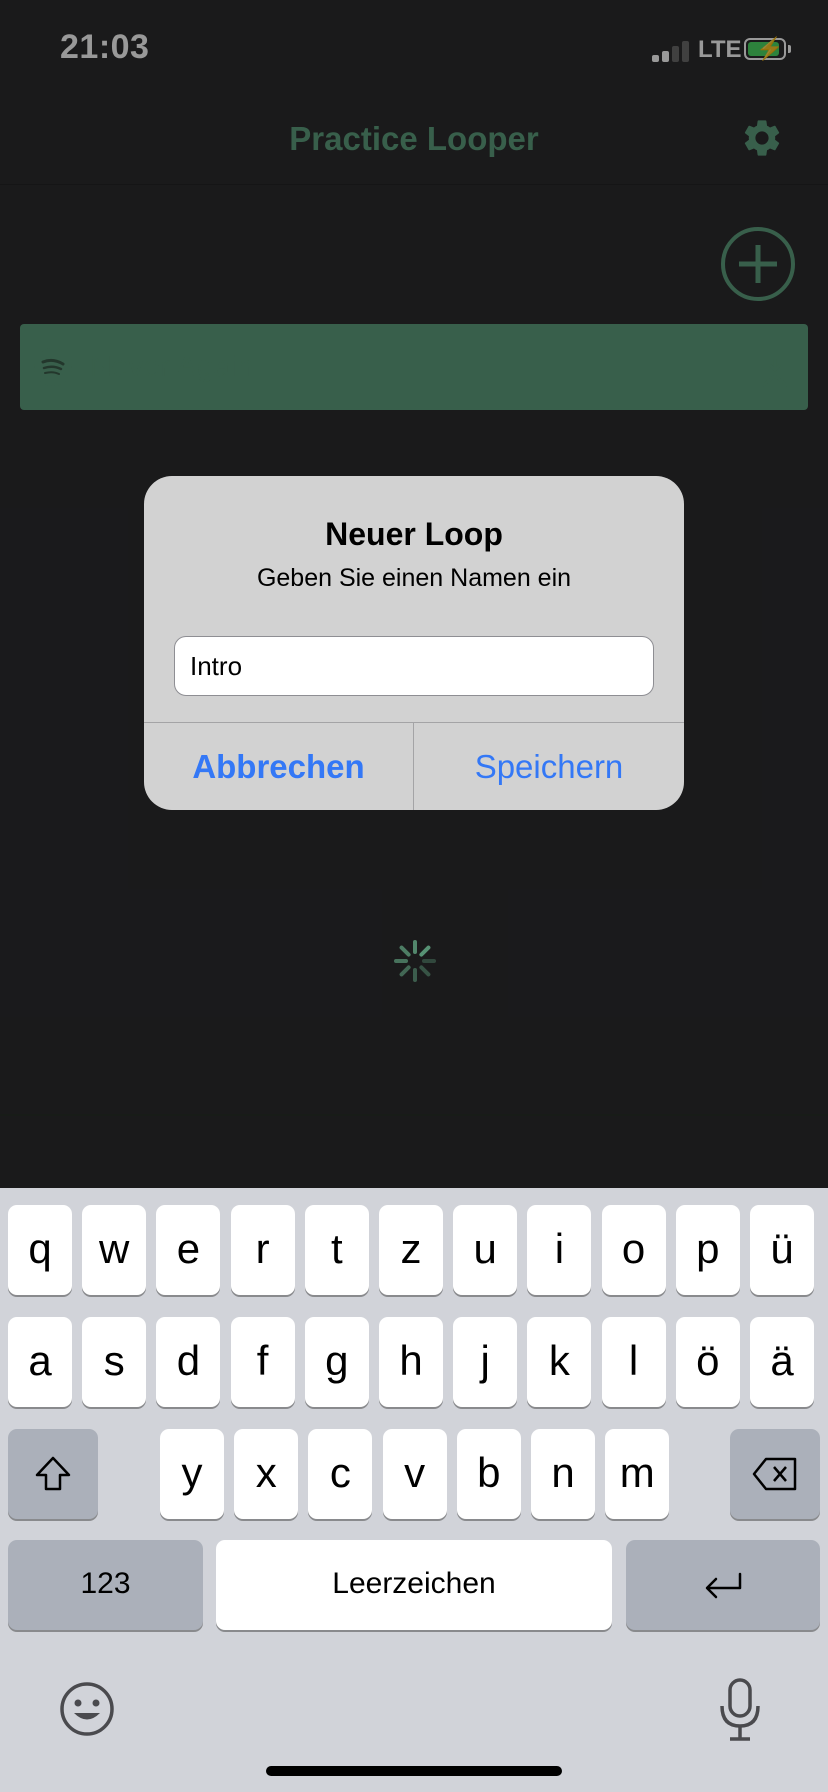  What do you see at coordinates (488, 1474) in the screenshot?
I see `key-b: b` at bounding box center [488, 1474].